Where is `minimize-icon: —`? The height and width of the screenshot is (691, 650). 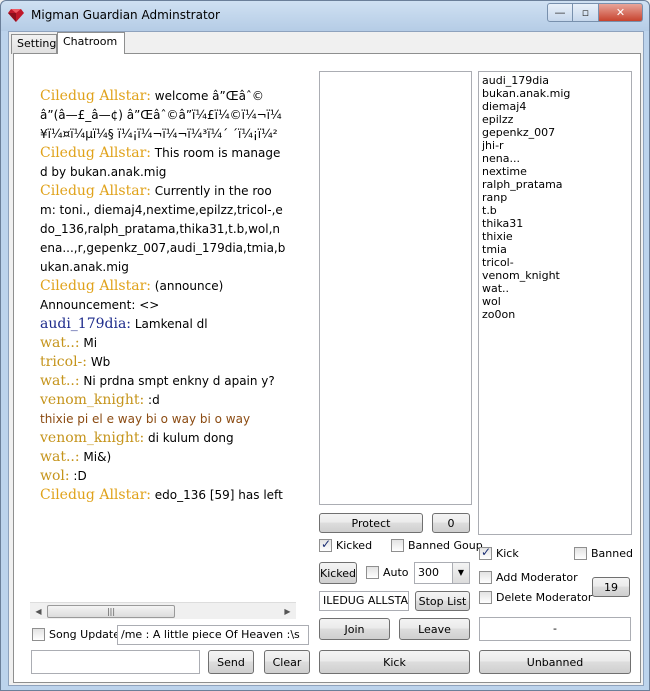 minimize-icon: — is located at coordinates (560, 12).